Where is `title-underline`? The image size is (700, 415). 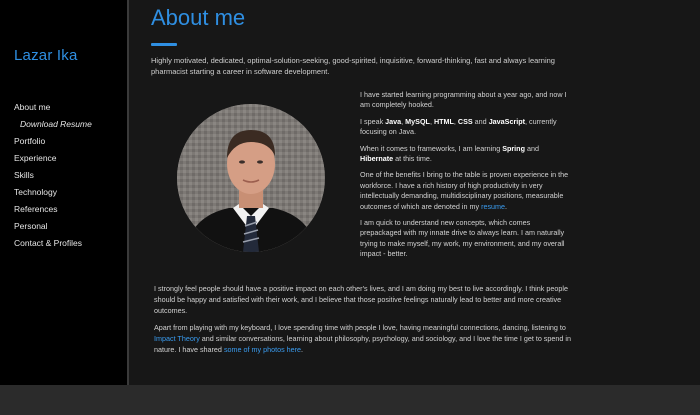 title-underline is located at coordinates (164, 44).